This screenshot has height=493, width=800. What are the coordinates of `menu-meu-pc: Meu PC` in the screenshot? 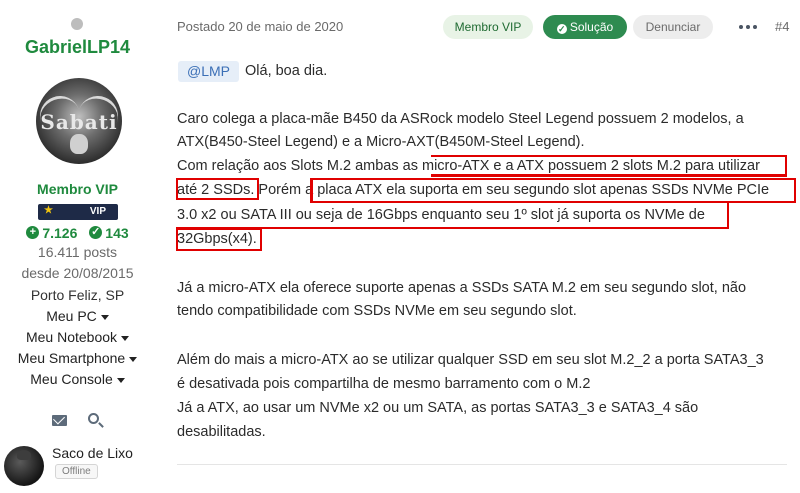 It's located at (77, 316).